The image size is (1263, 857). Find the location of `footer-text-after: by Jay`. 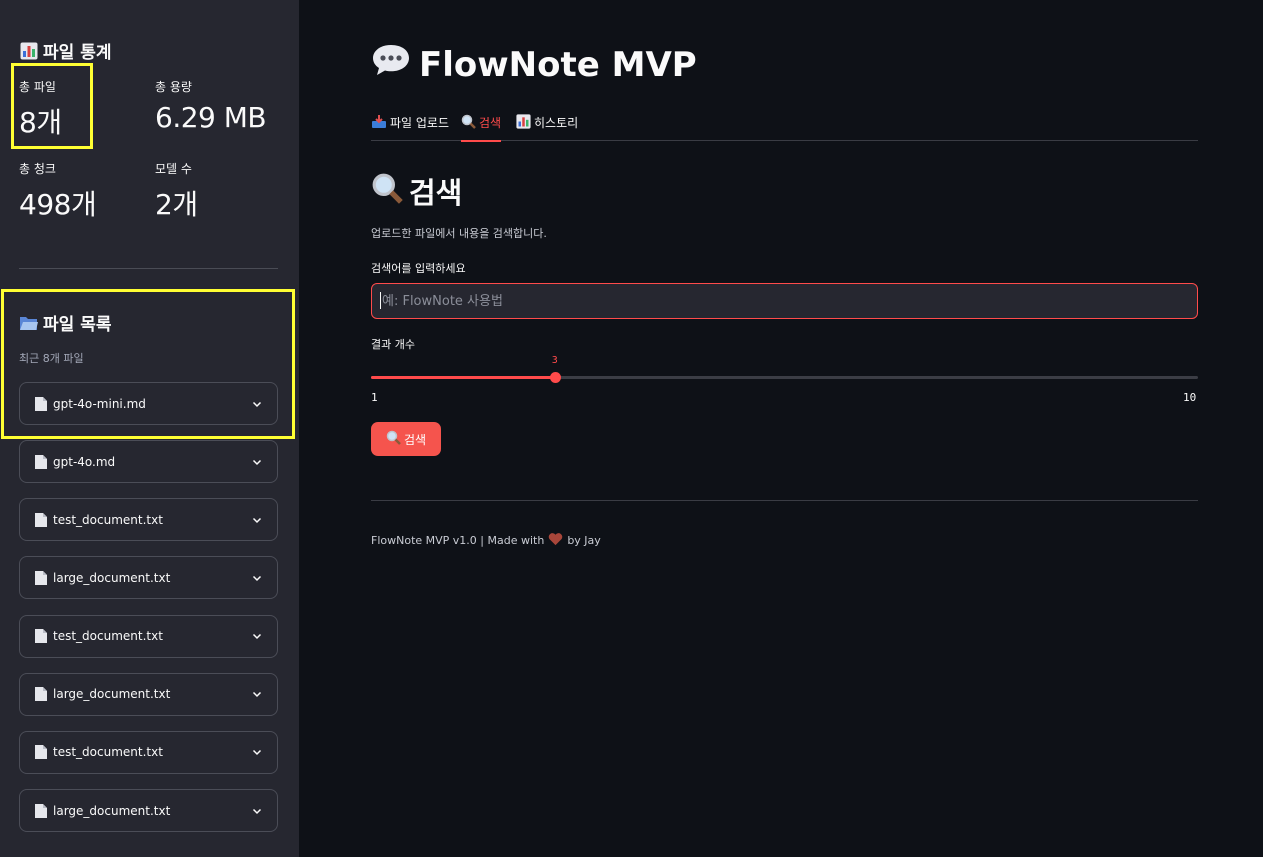

footer-text-after: by Jay is located at coordinates (584, 540).